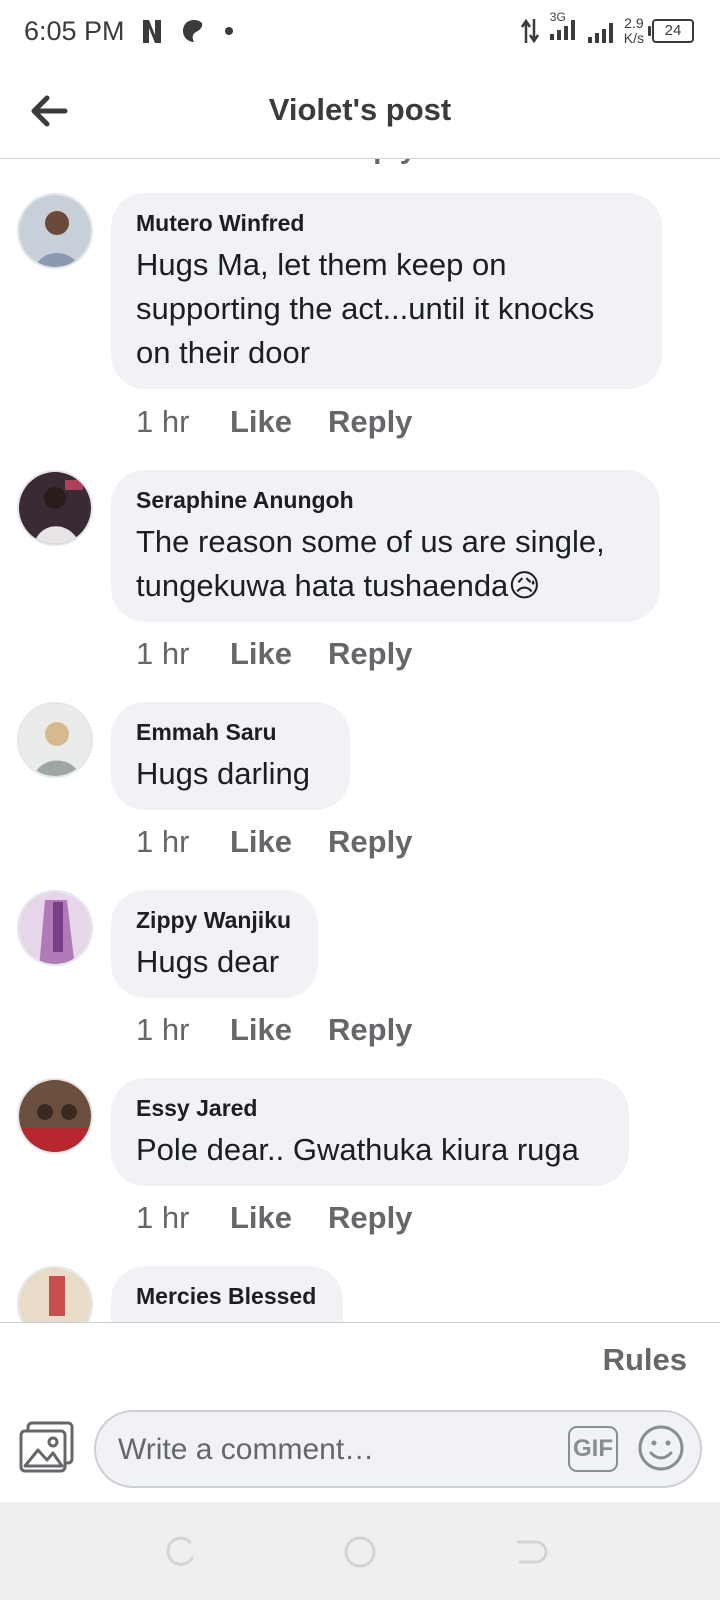  I want to click on top-header: Violet's post, so click(360, 112).